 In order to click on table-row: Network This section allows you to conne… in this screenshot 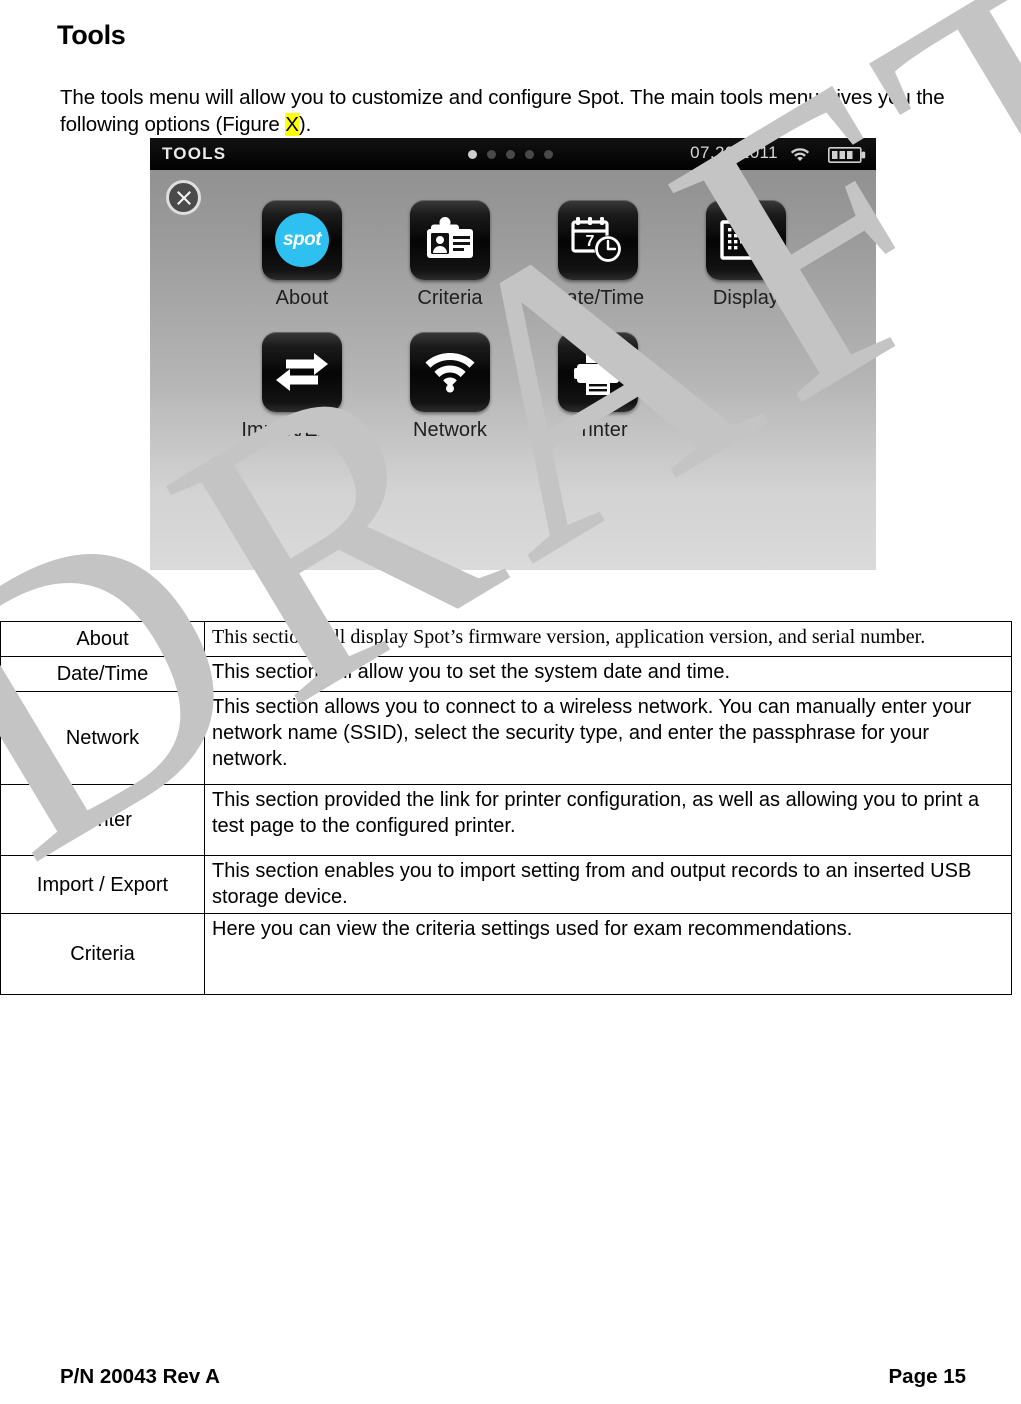, I will do `click(506, 738)`.